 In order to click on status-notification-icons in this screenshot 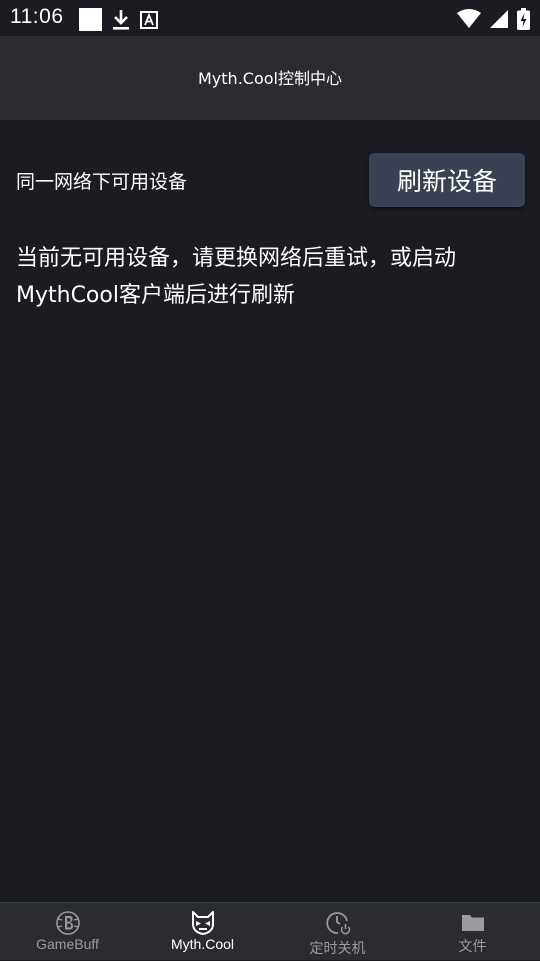, I will do `click(118, 19)`.